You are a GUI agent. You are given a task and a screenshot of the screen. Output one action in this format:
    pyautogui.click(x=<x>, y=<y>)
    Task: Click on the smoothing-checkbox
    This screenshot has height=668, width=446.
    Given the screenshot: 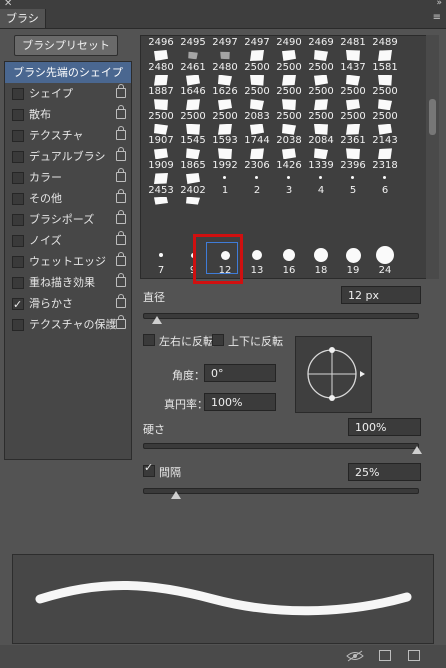 What is the action you would take?
    pyautogui.click(x=18, y=304)
    